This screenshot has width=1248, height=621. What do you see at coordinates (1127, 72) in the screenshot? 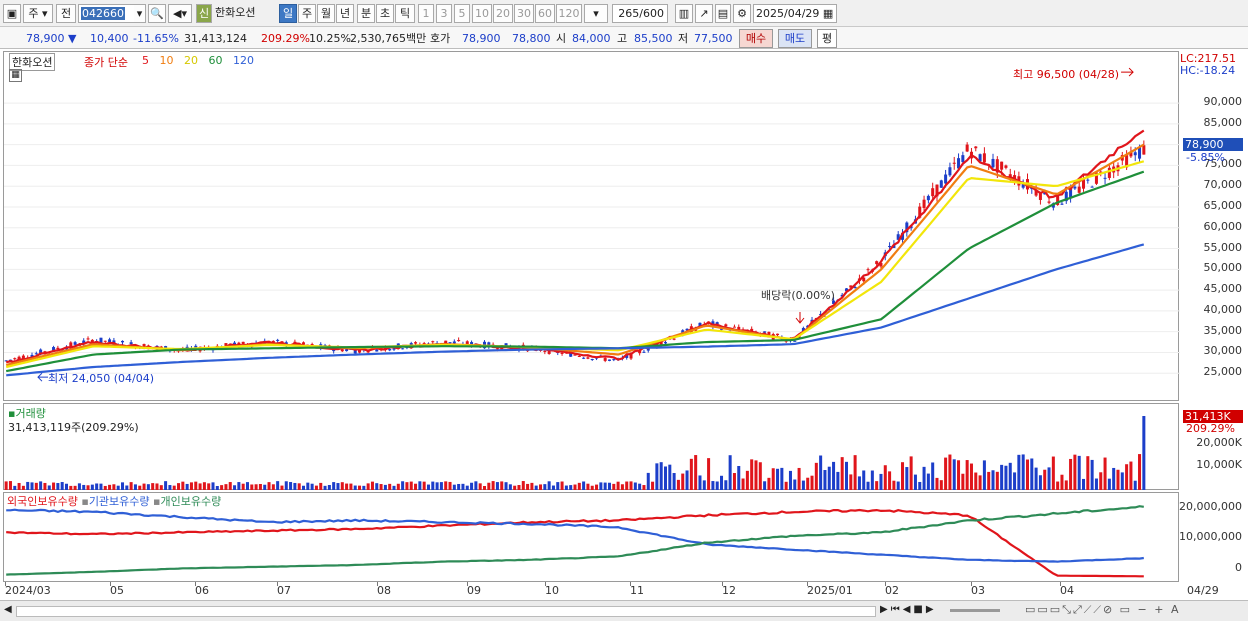
I see `high-marker-arrow` at bounding box center [1127, 72].